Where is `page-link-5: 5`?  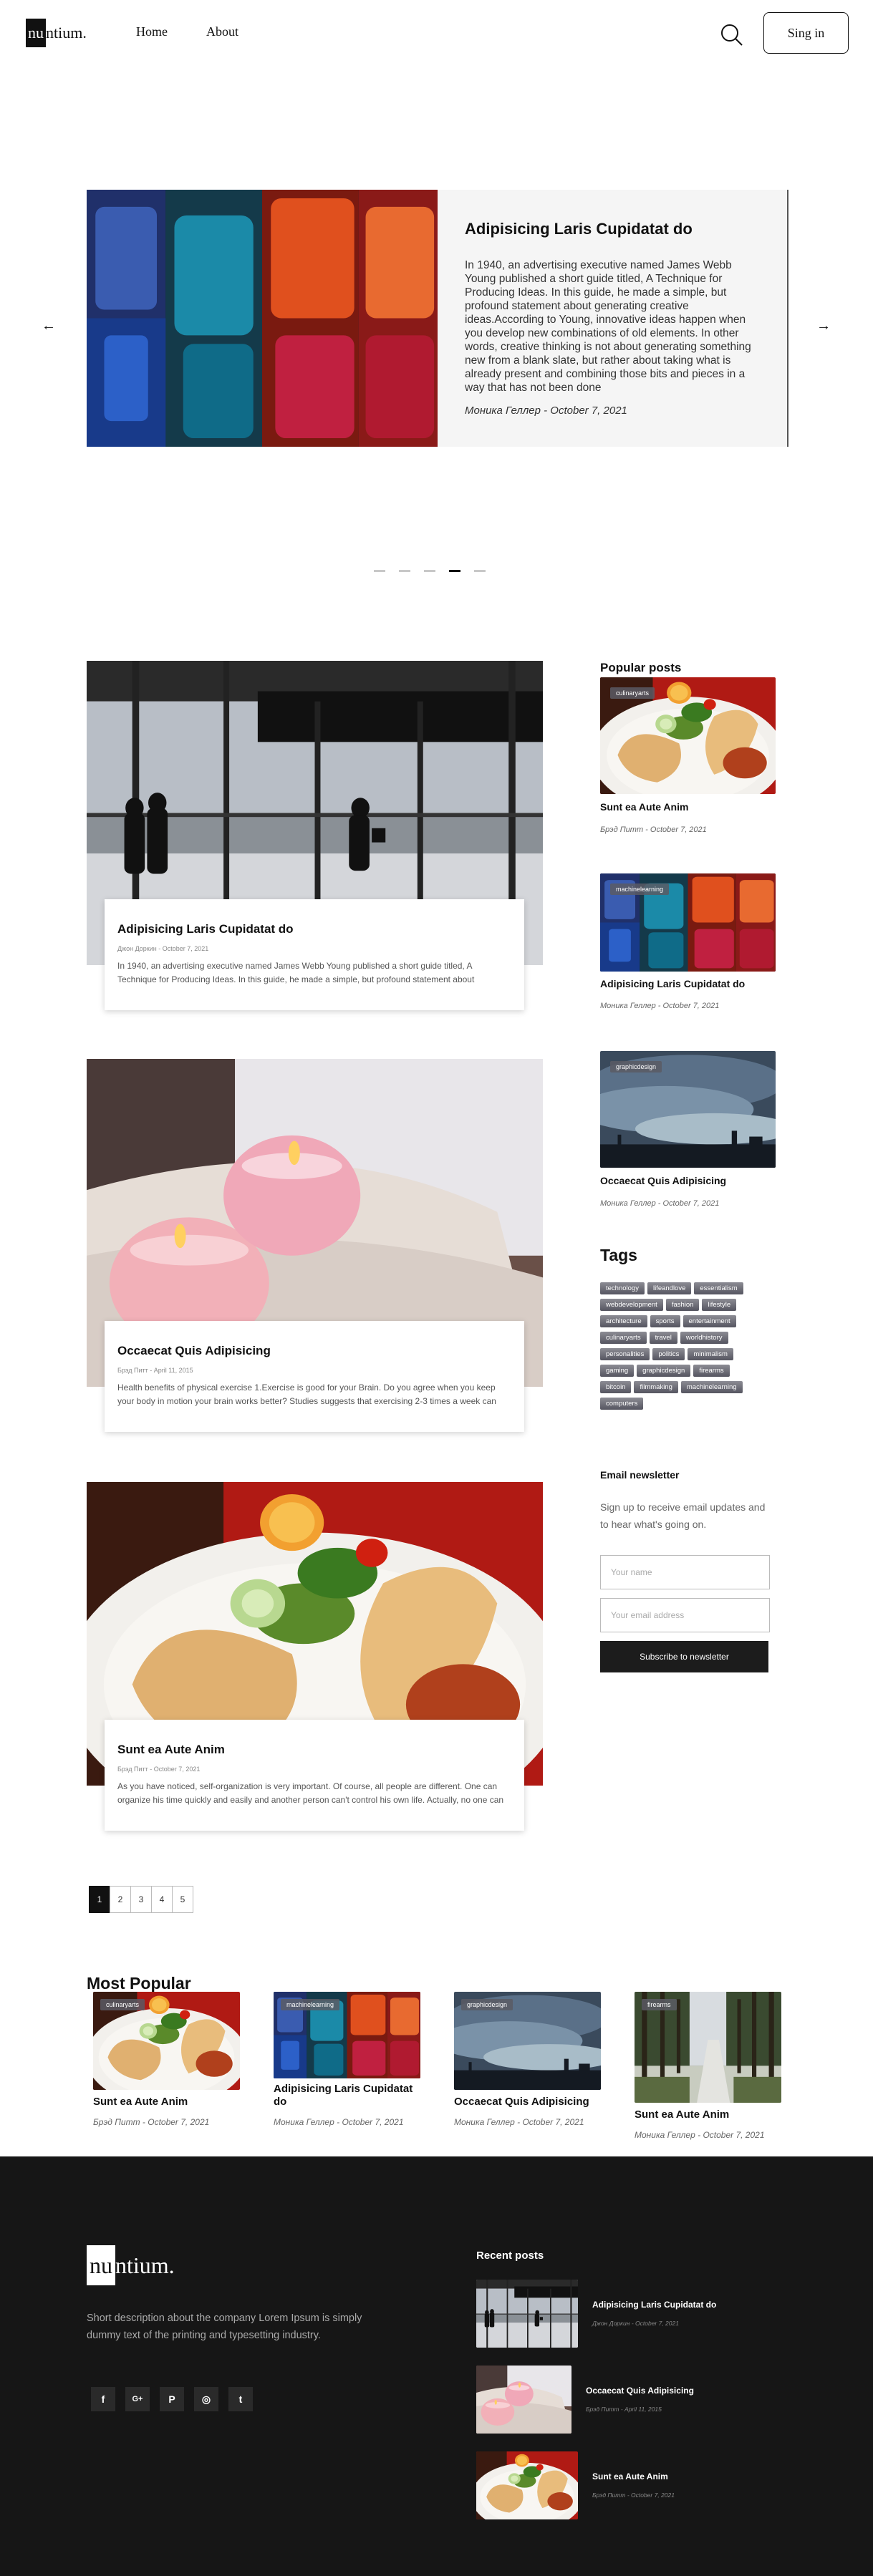
page-link-5: 5 is located at coordinates (182, 1900).